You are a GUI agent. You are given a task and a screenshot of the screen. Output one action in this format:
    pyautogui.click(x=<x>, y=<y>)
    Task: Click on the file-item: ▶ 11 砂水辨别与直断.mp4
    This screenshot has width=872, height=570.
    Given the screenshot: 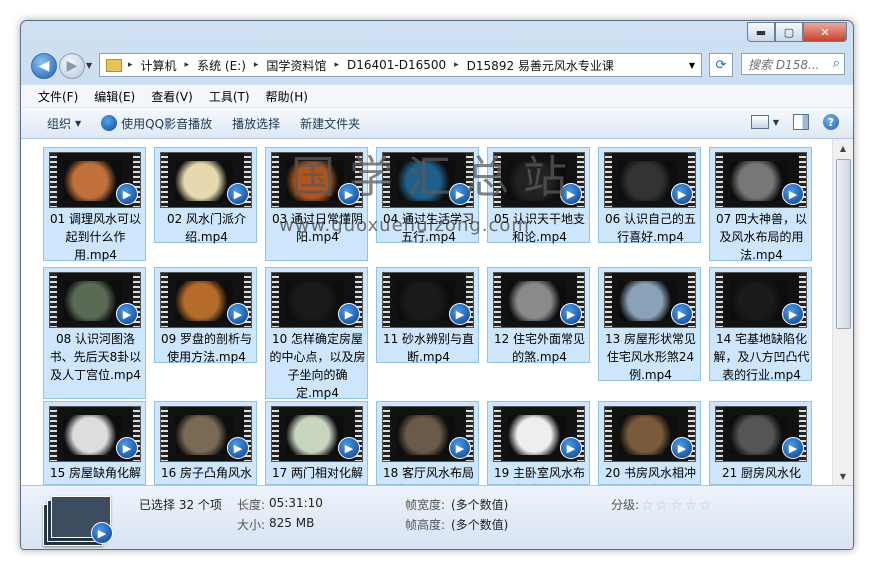 What is the action you would take?
    pyautogui.click(x=427, y=315)
    